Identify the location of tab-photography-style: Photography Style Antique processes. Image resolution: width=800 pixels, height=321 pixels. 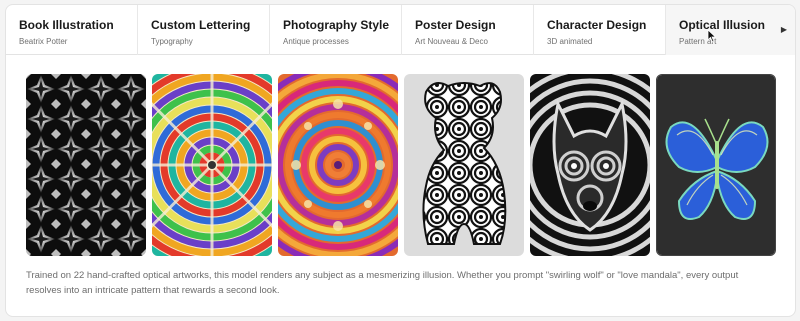
(336, 30).